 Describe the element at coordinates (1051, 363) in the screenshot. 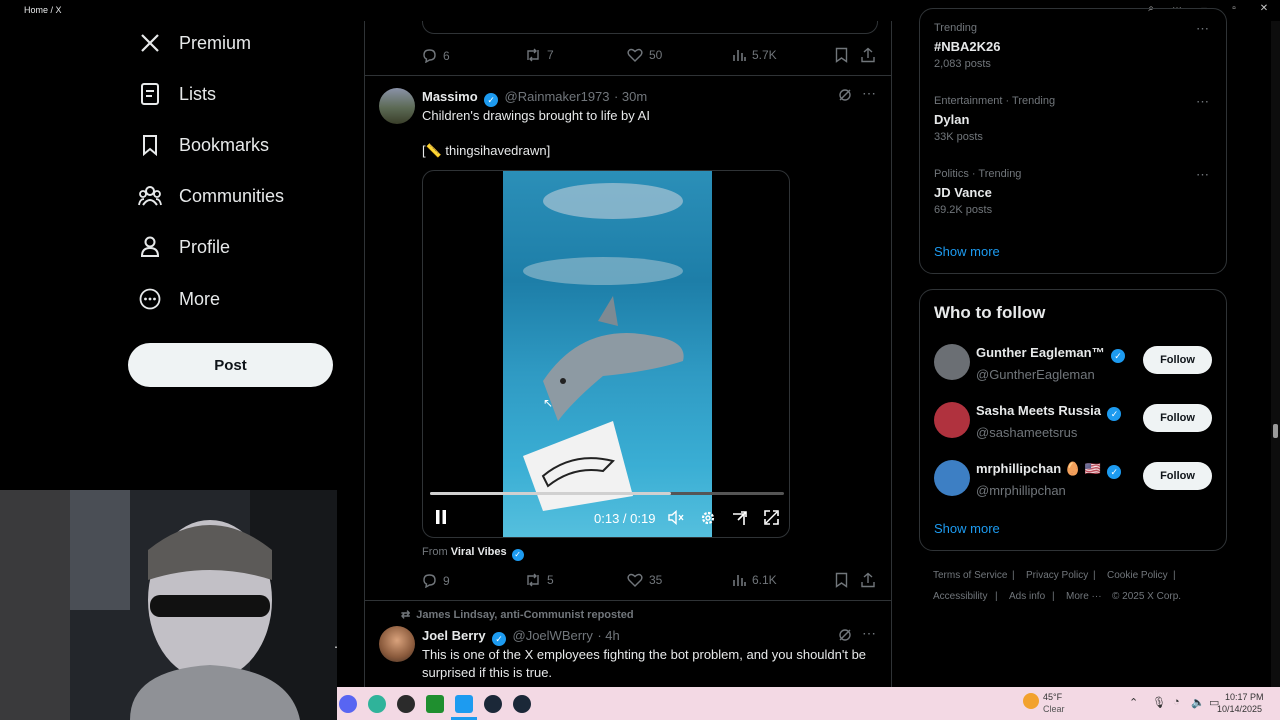

I see `follow-suggestion: Gunther Eagleman™ ✓ @GuntherEagleman` at that location.